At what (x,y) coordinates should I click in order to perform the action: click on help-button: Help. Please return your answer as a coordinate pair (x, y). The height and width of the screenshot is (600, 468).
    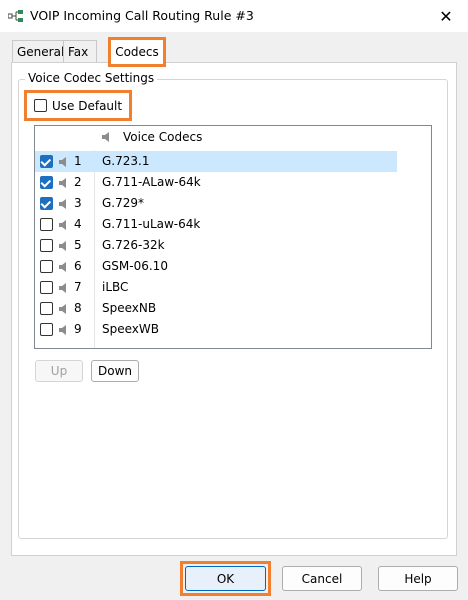
    Looking at the image, I should click on (418, 578).